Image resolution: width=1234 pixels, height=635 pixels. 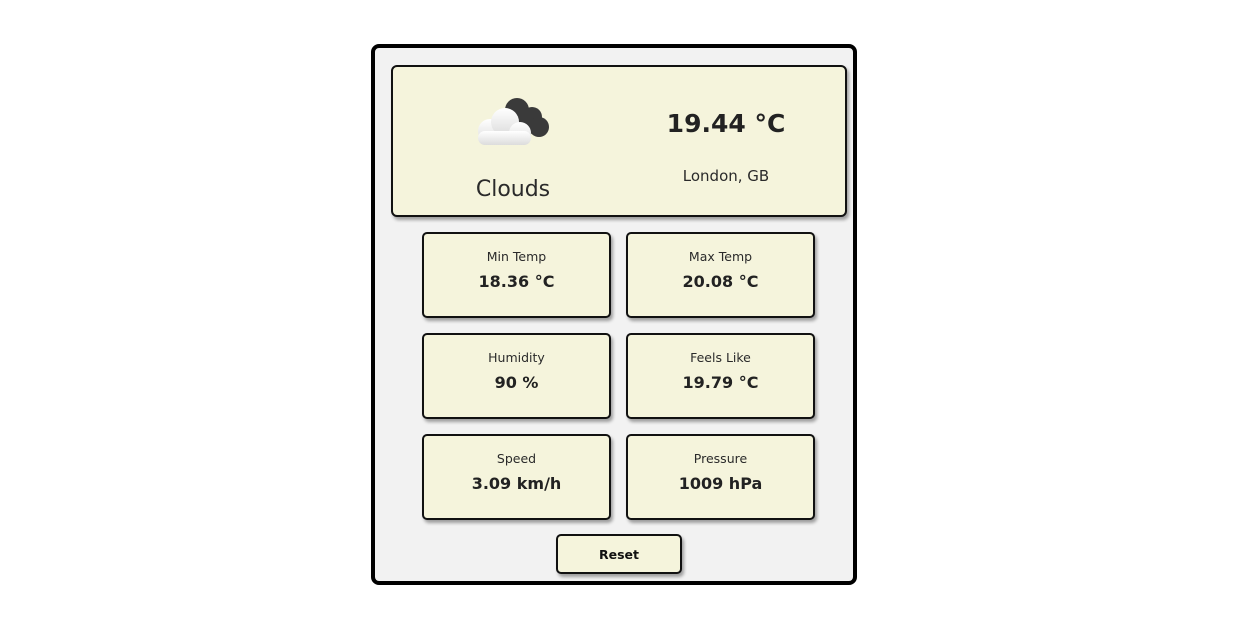 I want to click on feels-like-card: Feels Like 19.79 °C, so click(x=720, y=376).